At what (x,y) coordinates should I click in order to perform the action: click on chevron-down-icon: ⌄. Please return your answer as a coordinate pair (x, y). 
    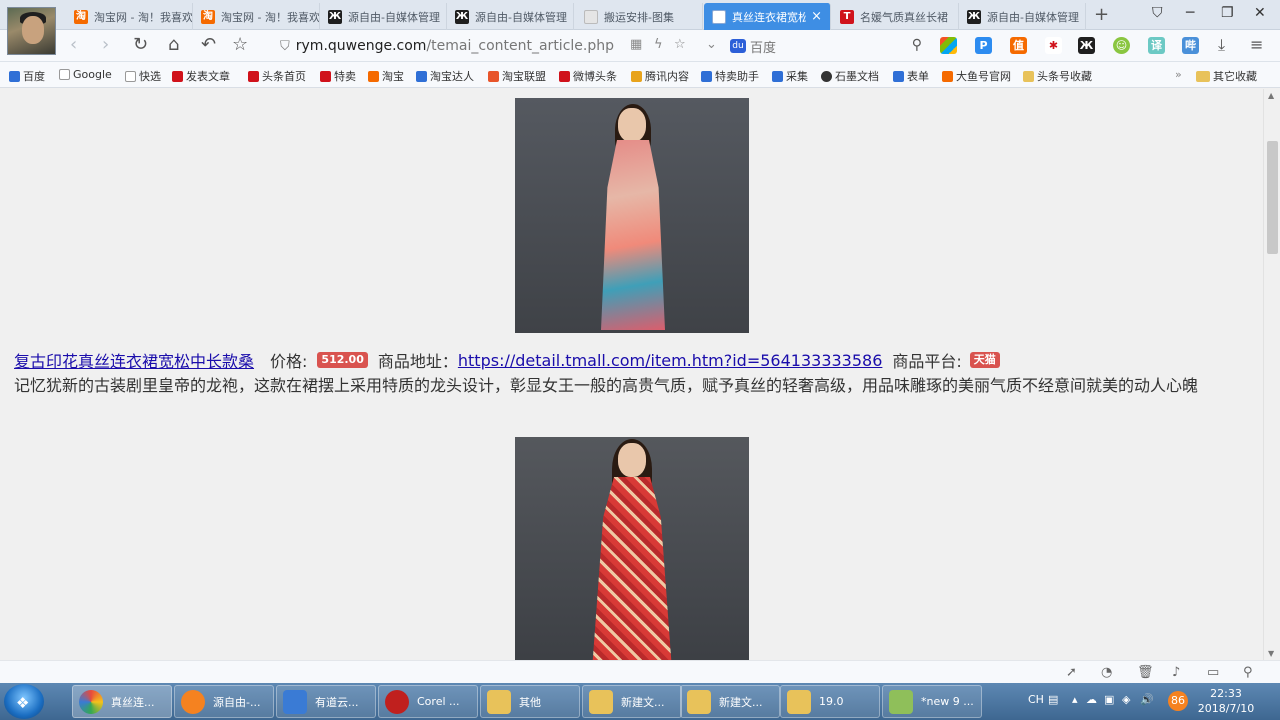
    Looking at the image, I should click on (711, 44).